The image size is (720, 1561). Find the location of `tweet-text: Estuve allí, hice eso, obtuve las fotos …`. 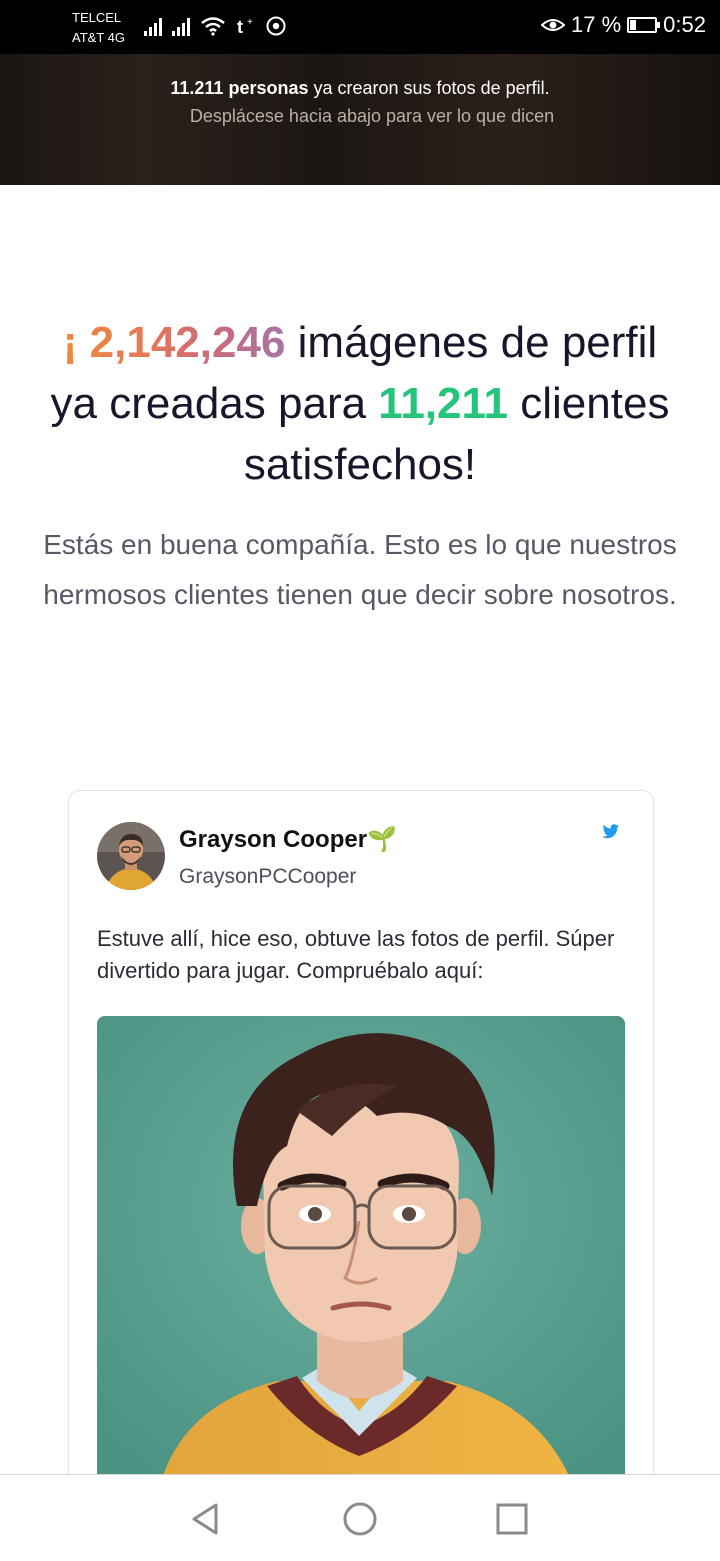

tweet-text: Estuve allí, hice eso, obtuve las fotos … is located at coordinates (356, 954).